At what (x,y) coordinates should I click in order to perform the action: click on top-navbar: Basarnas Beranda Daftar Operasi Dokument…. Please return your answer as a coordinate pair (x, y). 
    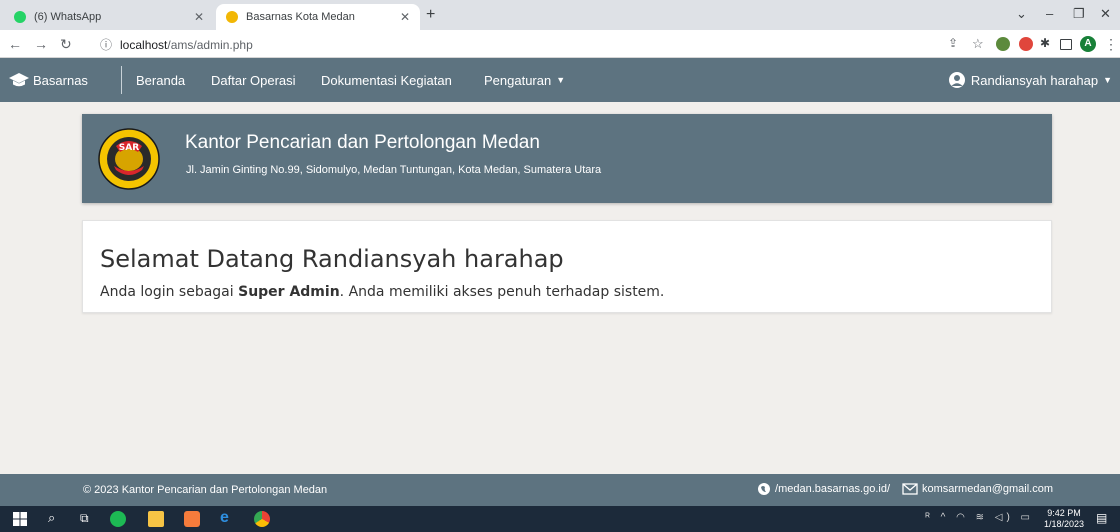
    Looking at the image, I should click on (560, 80).